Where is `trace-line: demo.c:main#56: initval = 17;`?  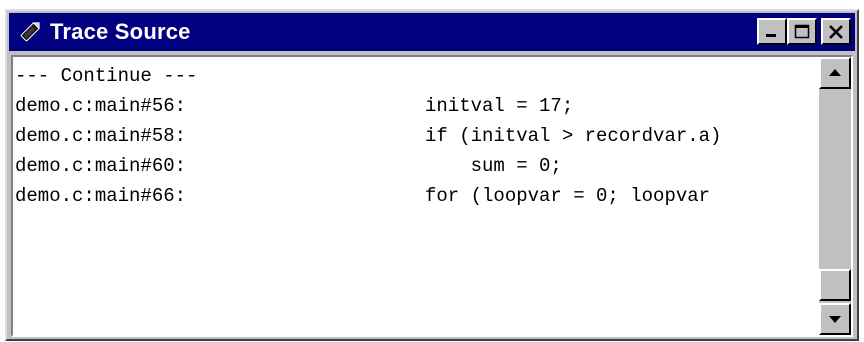 trace-line: demo.c:main#56: initval = 17; is located at coordinates (419, 106).